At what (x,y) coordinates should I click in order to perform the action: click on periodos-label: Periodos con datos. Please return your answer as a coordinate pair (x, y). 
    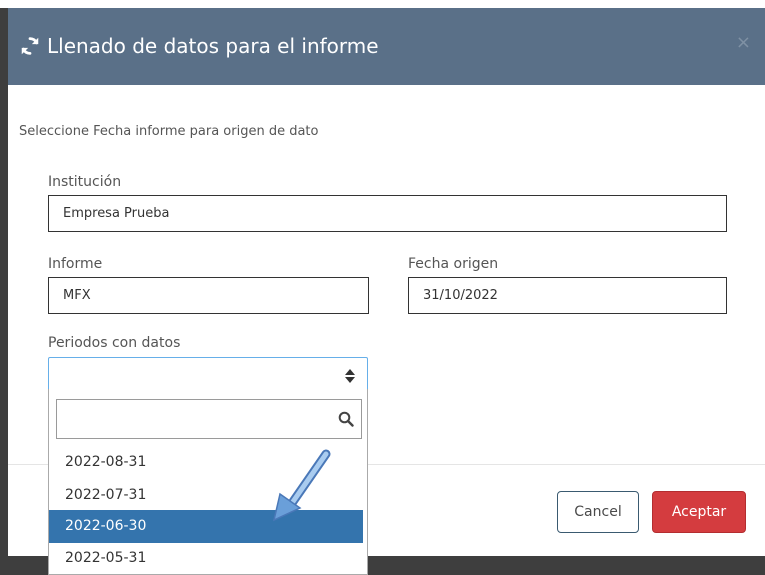
    Looking at the image, I should click on (114, 343).